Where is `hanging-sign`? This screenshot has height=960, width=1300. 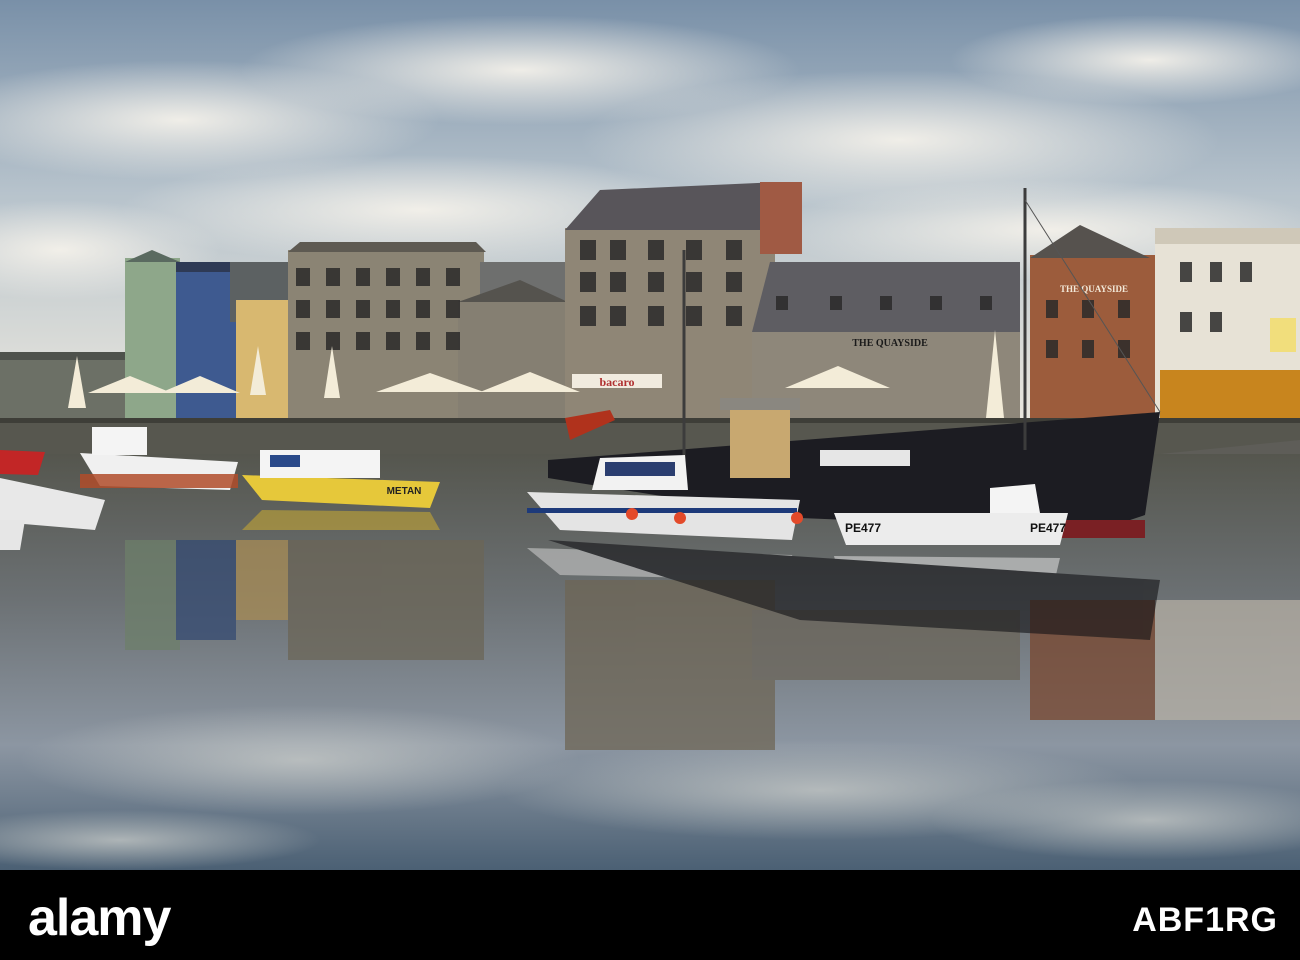 hanging-sign is located at coordinates (1283, 335).